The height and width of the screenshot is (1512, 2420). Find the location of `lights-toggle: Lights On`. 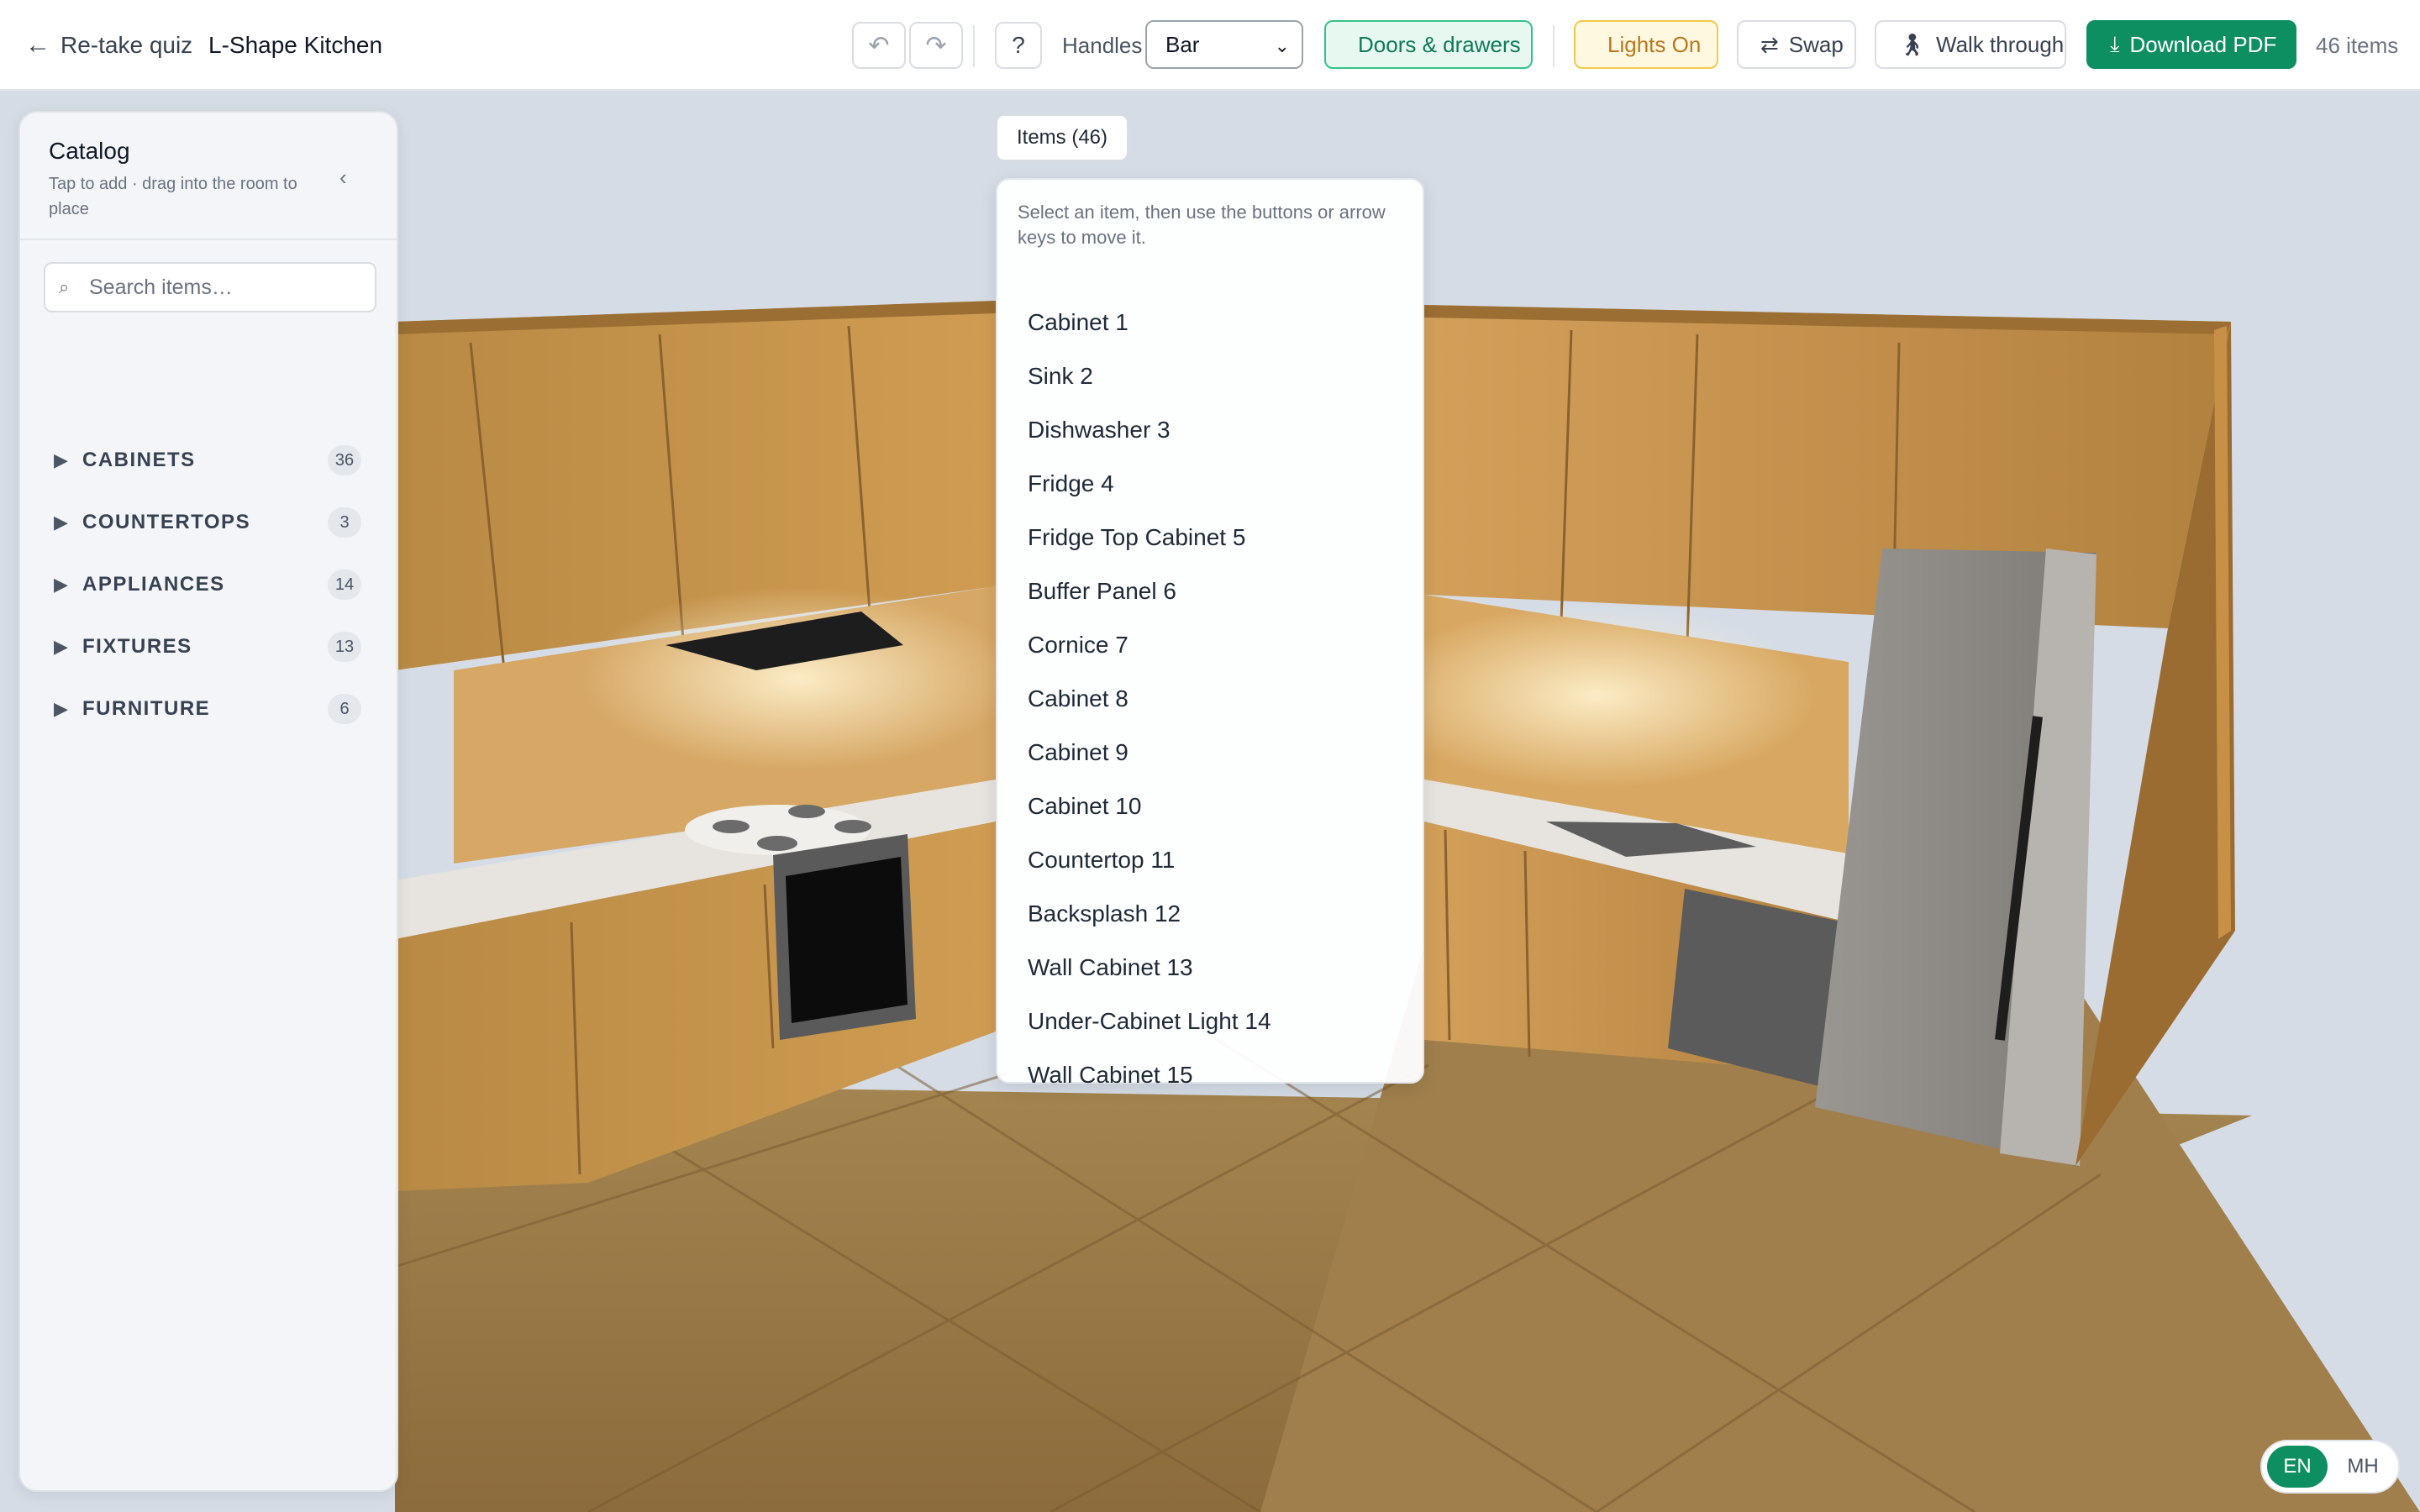

lights-toggle: Lights On is located at coordinates (1646, 44).